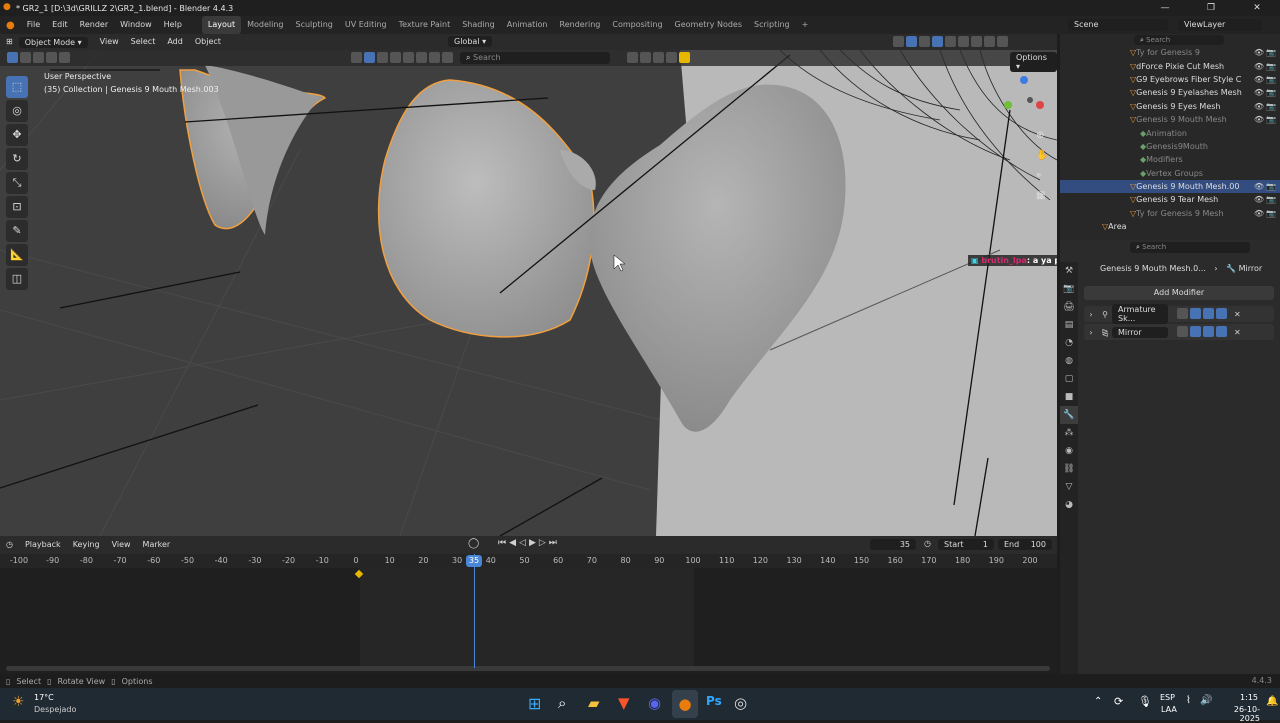  I want to click on modifier-visibility-icons, so click(1202, 332).